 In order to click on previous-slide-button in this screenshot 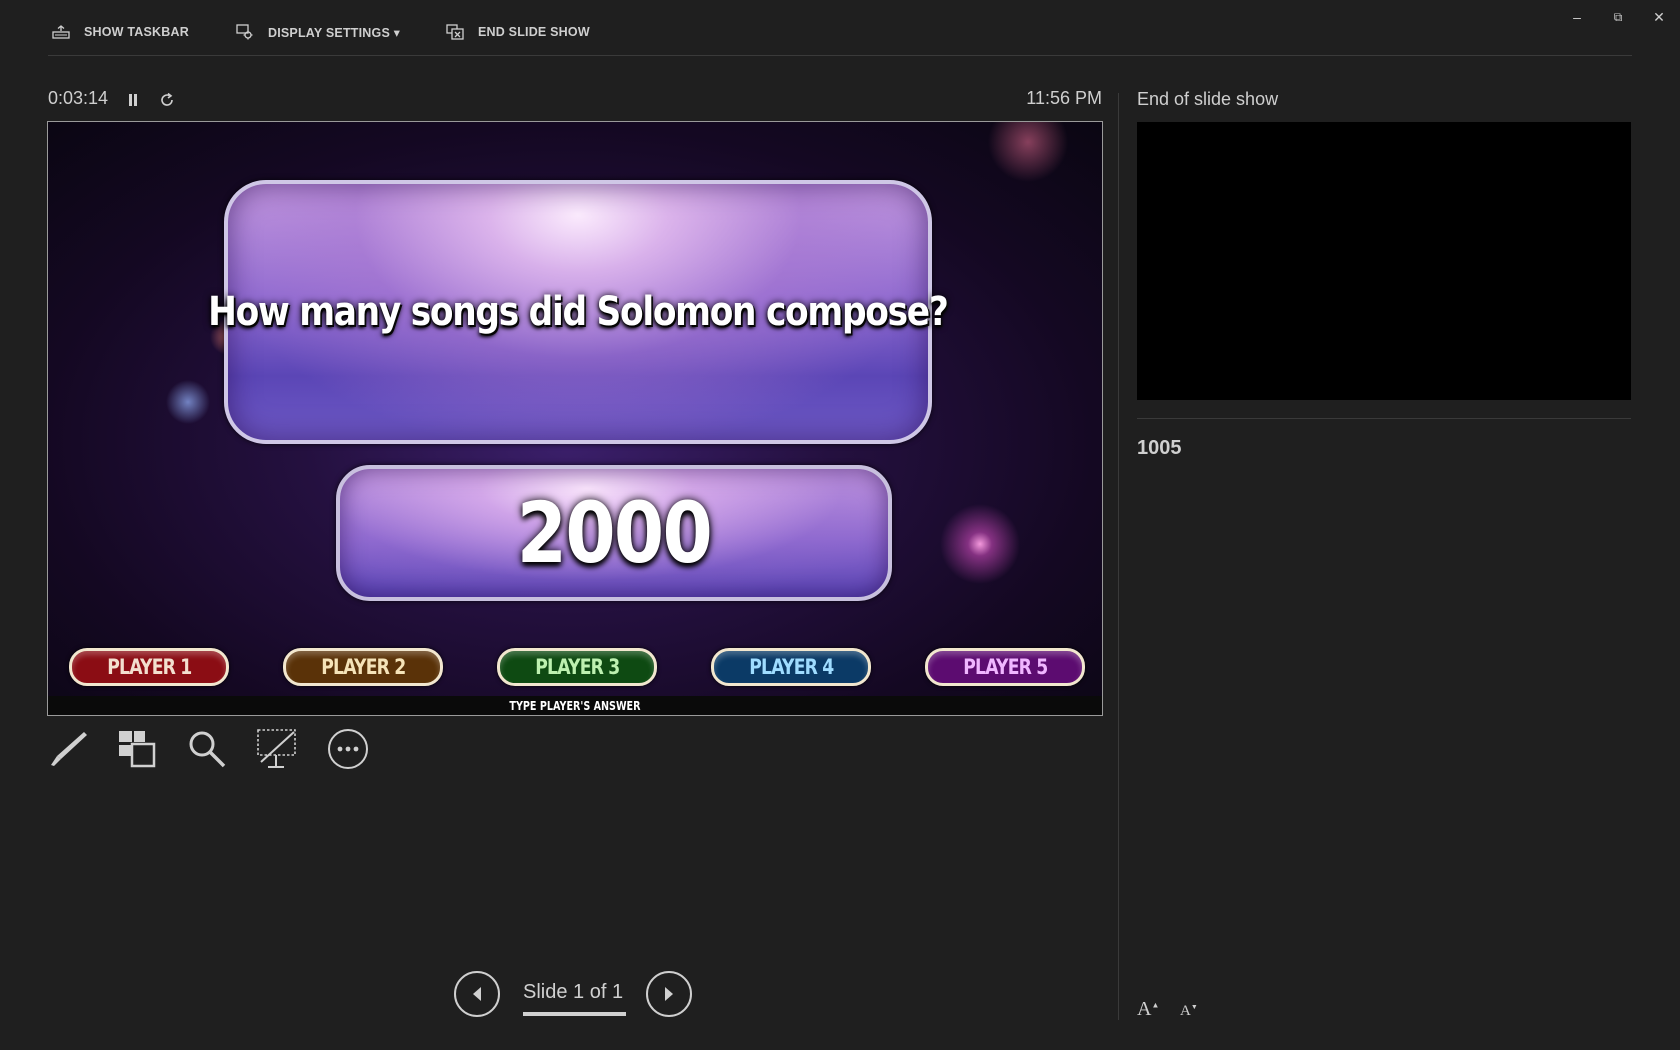, I will do `click(477, 994)`.